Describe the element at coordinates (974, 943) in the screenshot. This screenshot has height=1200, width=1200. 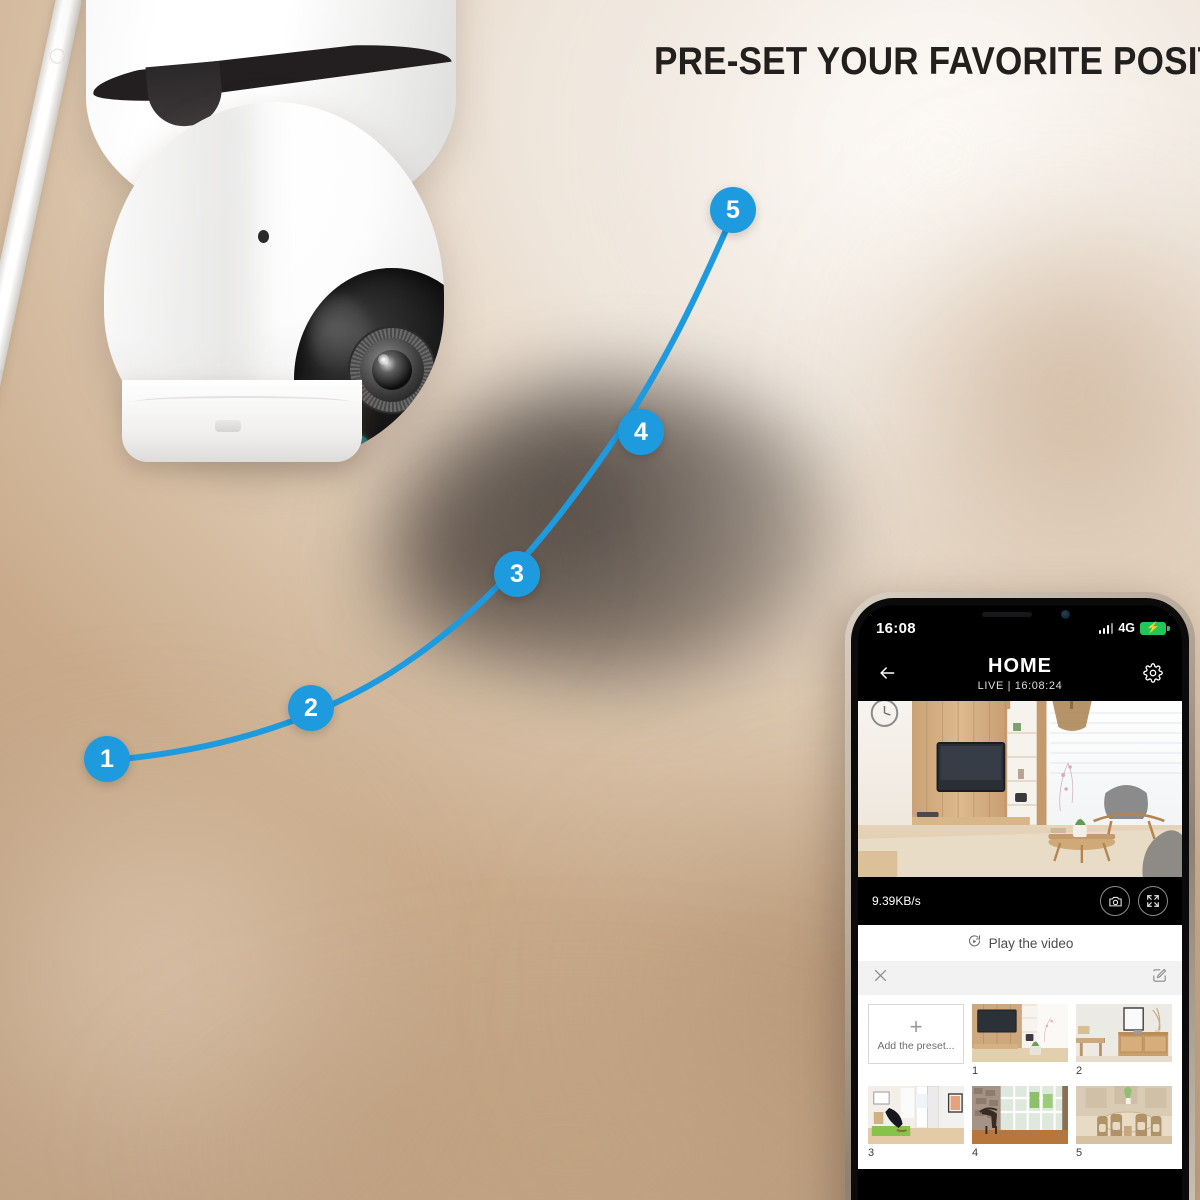
I see `replay-play-icon` at that location.